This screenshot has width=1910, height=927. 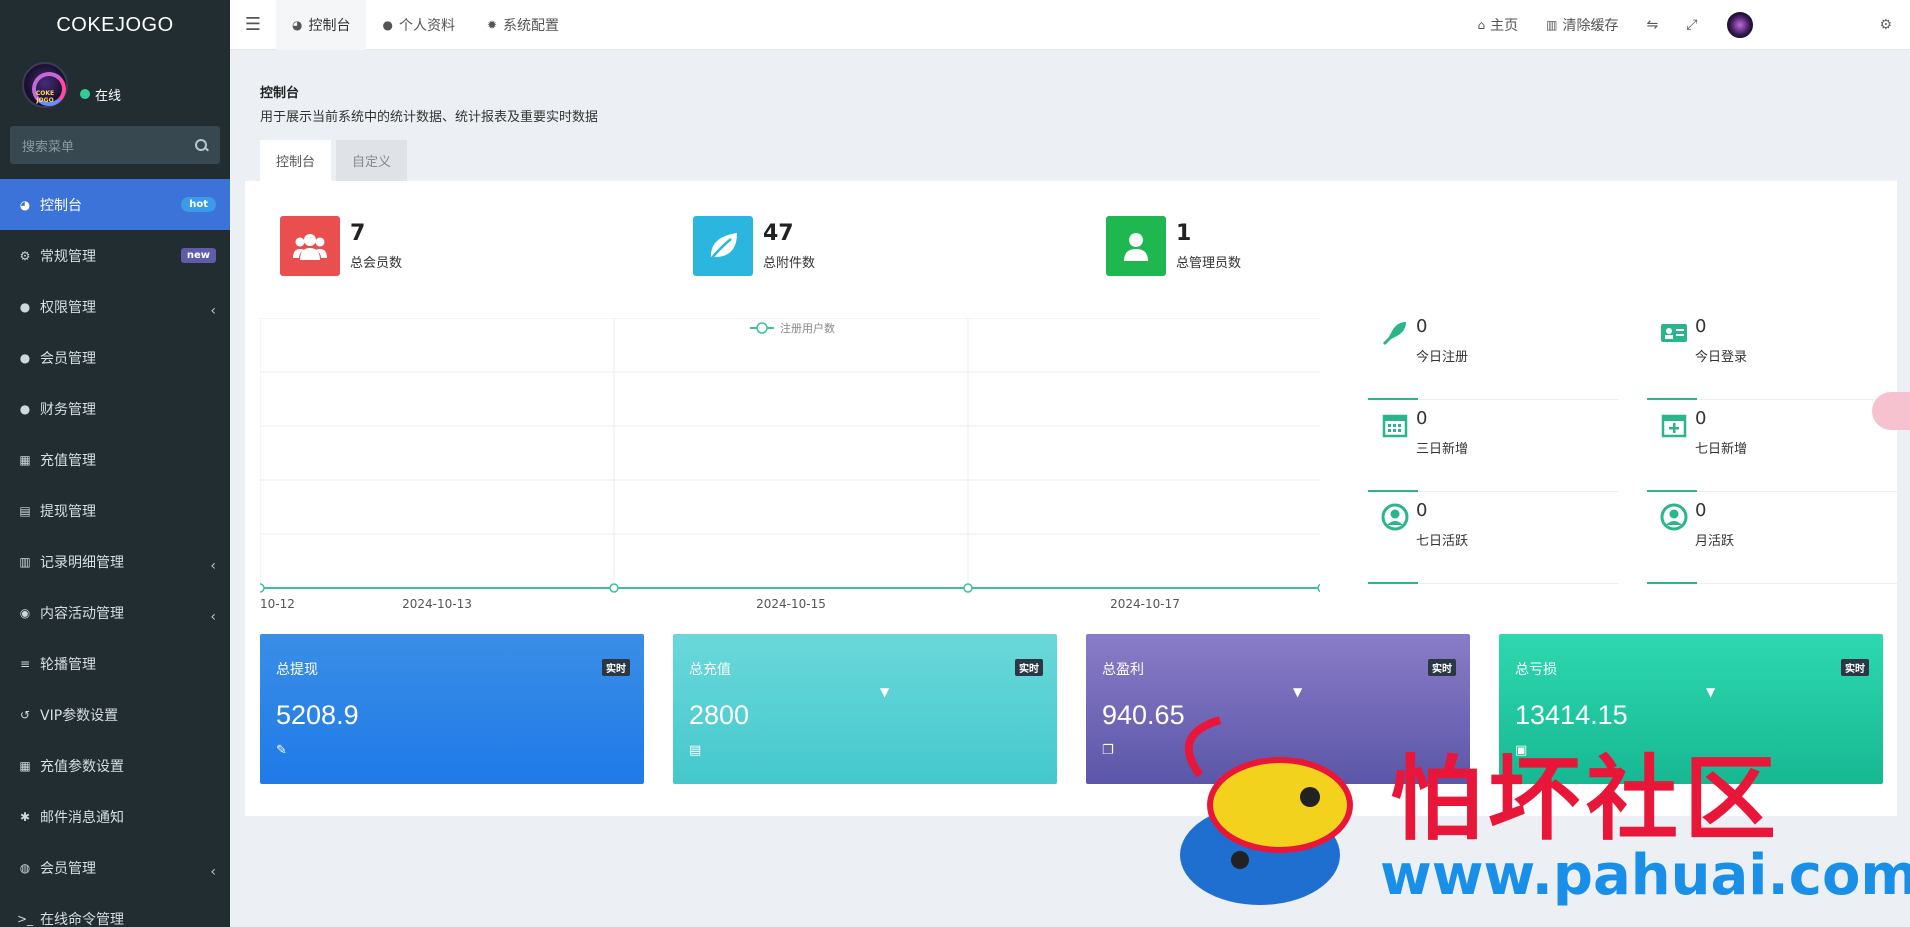 I want to click on tab-system-config: ✹ 系统配置, so click(x=523, y=25).